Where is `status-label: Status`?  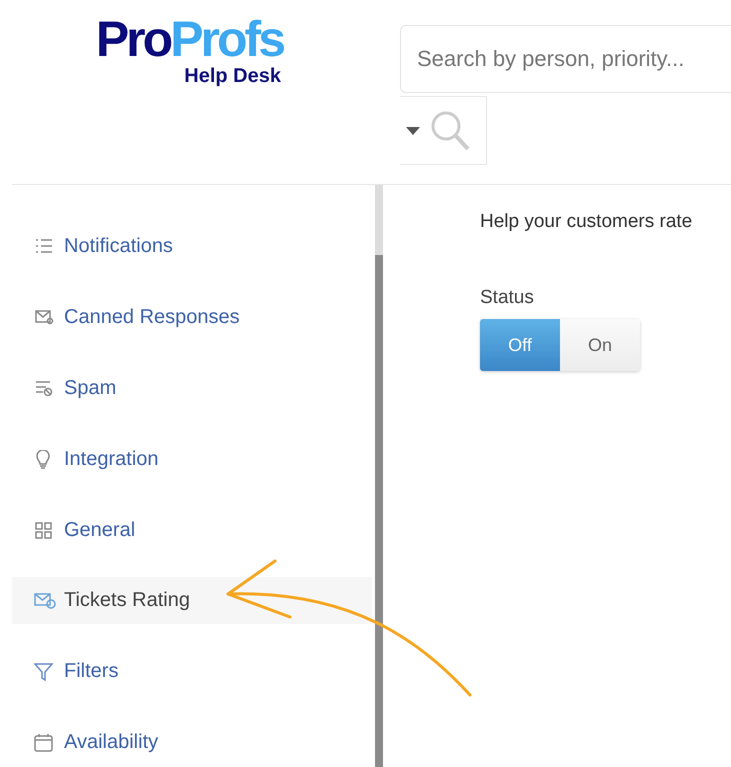
status-label: Status is located at coordinates (507, 298).